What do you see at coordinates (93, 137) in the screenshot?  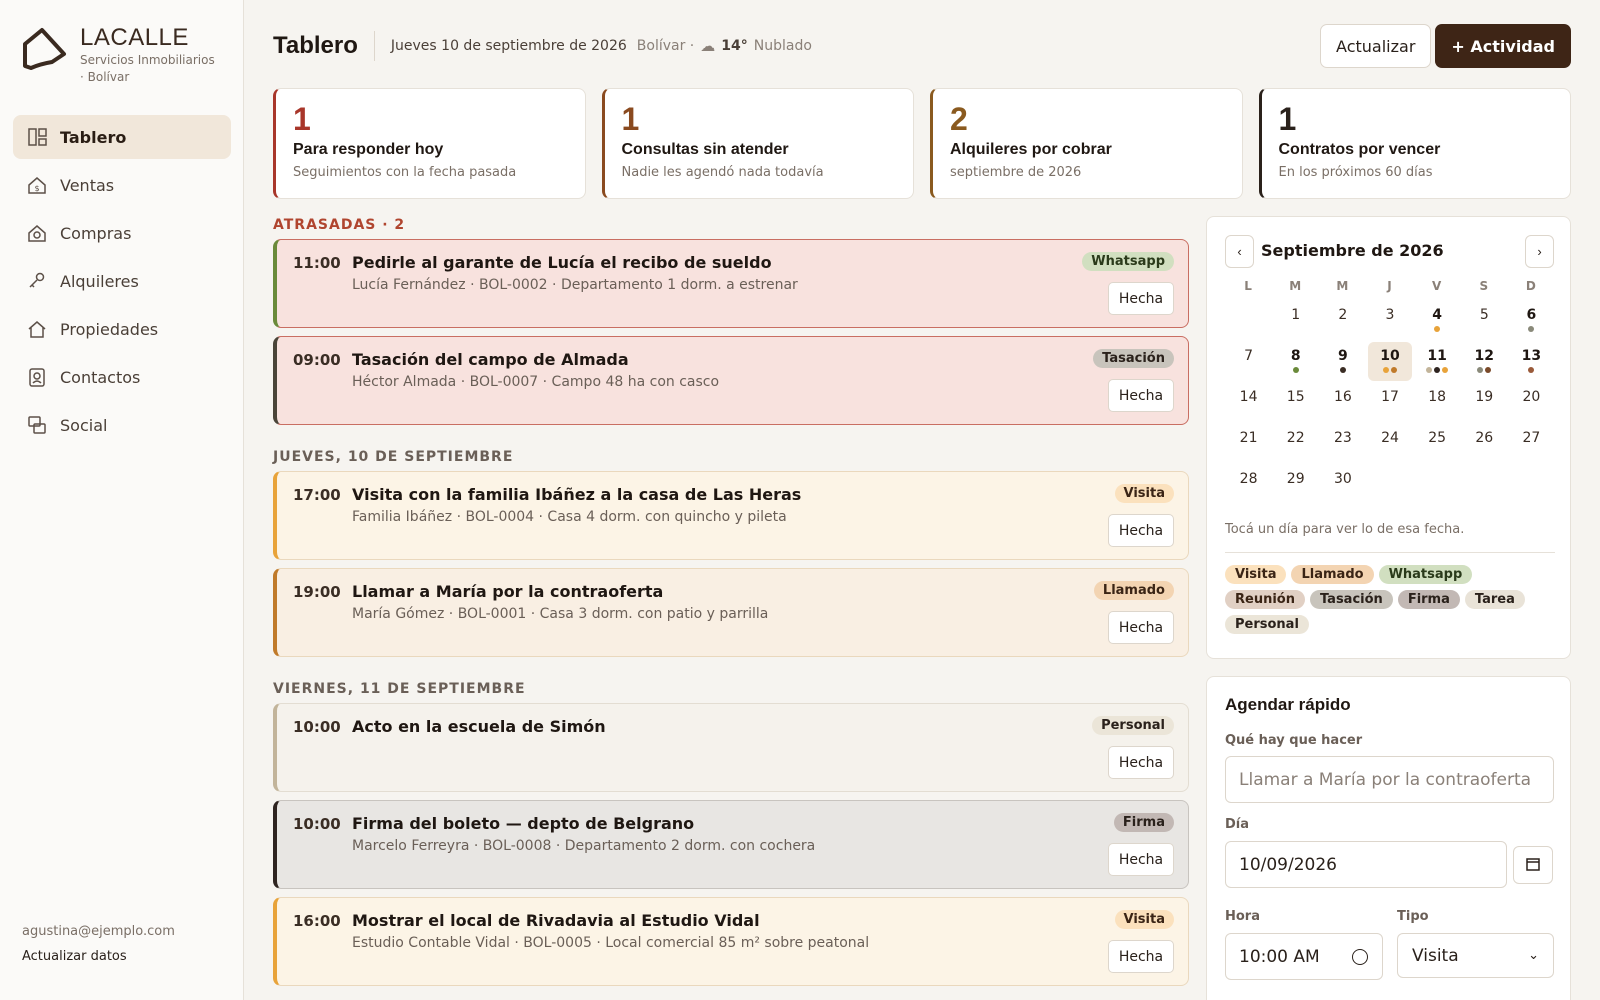 I see `sidebar-item-label: Tablero` at bounding box center [93, 137].